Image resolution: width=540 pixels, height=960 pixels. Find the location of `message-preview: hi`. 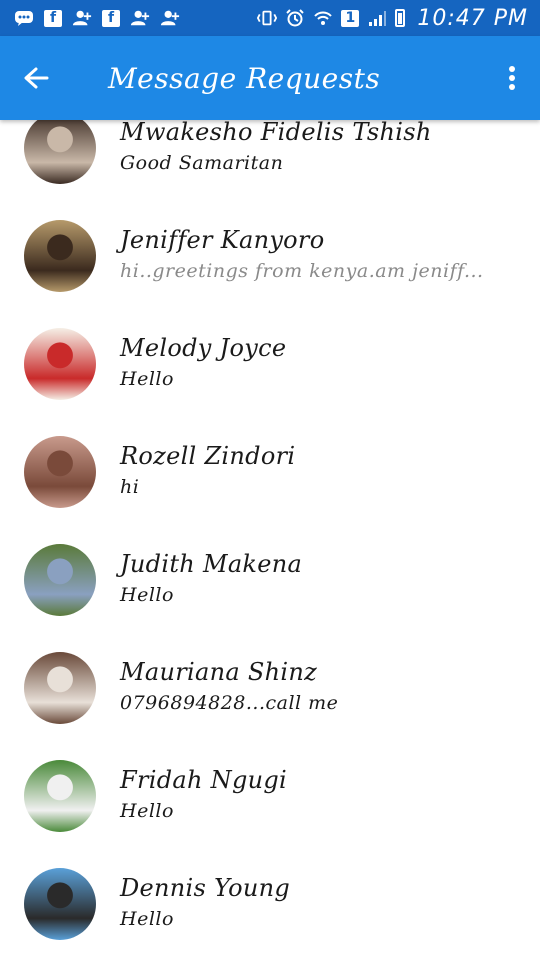

message-preview: hi is located at coordinates (130, 487).